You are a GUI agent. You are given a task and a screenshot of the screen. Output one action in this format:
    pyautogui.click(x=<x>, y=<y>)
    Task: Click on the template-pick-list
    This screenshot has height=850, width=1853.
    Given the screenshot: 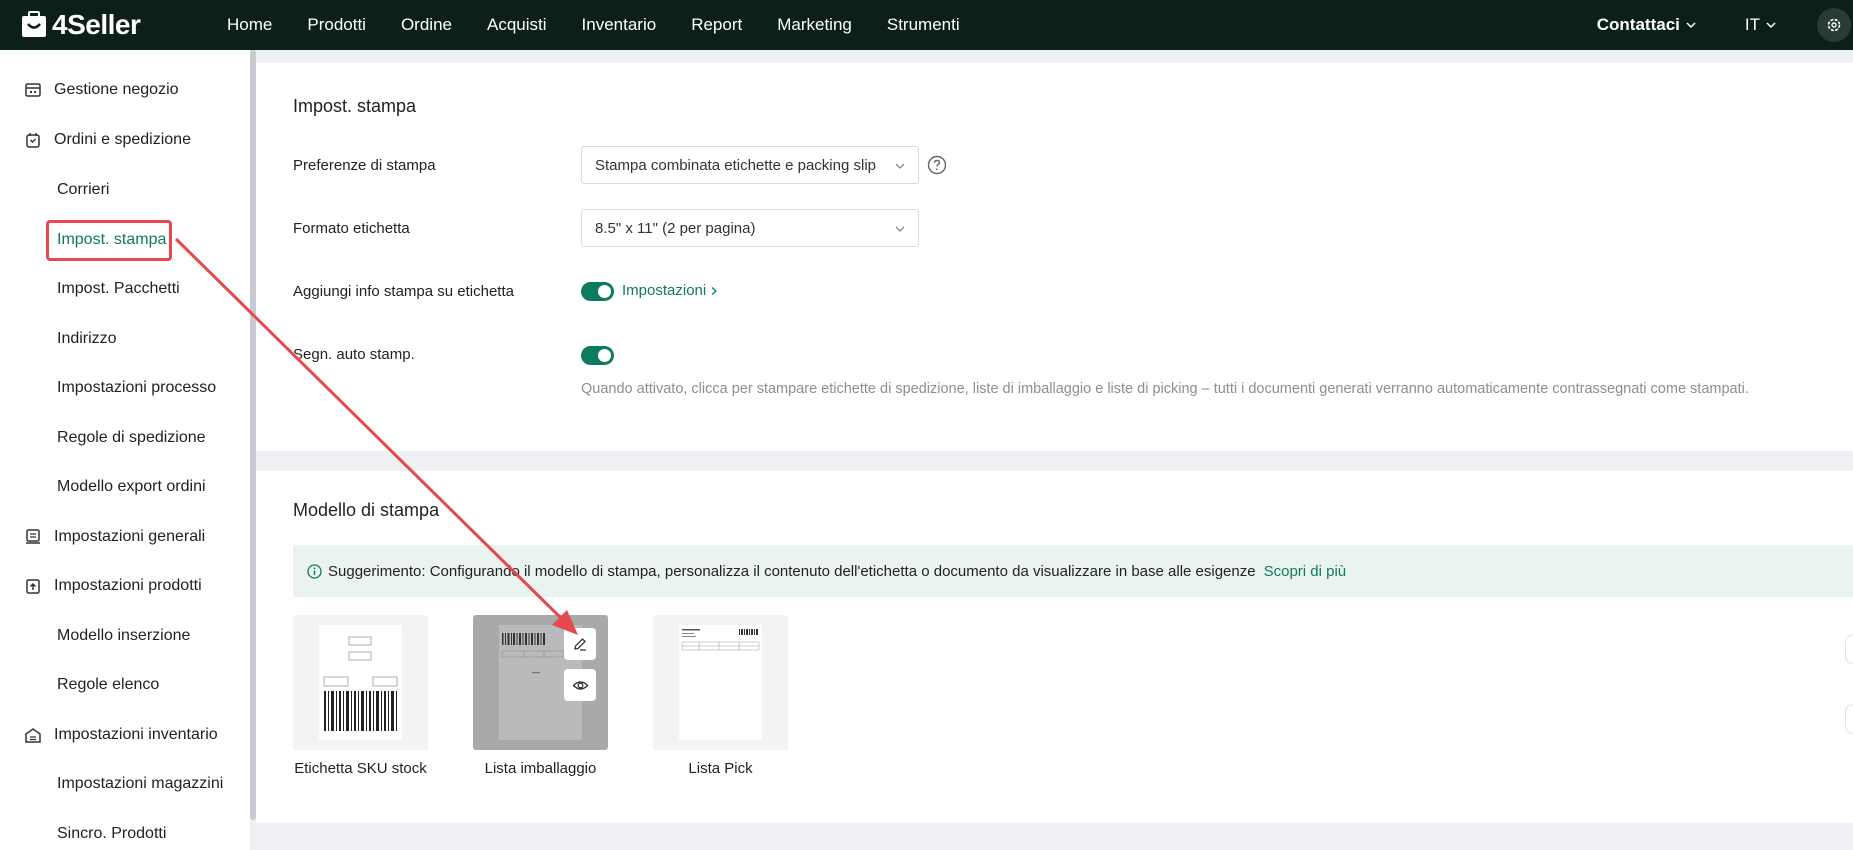 What is the action you would take?
    pyautogui.click(x=720, y=682)
    